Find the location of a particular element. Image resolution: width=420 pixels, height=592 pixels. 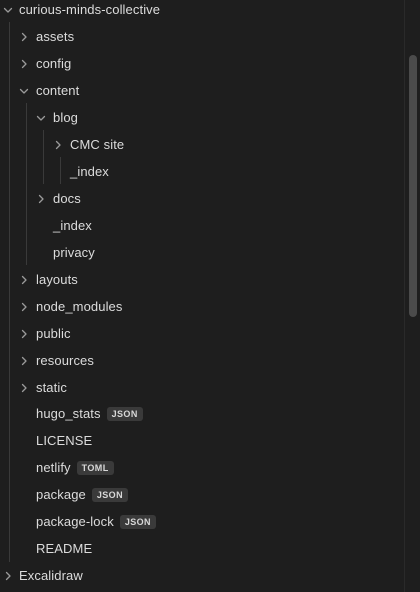

tree-folder-public: public is located at coordinates (201, 333).